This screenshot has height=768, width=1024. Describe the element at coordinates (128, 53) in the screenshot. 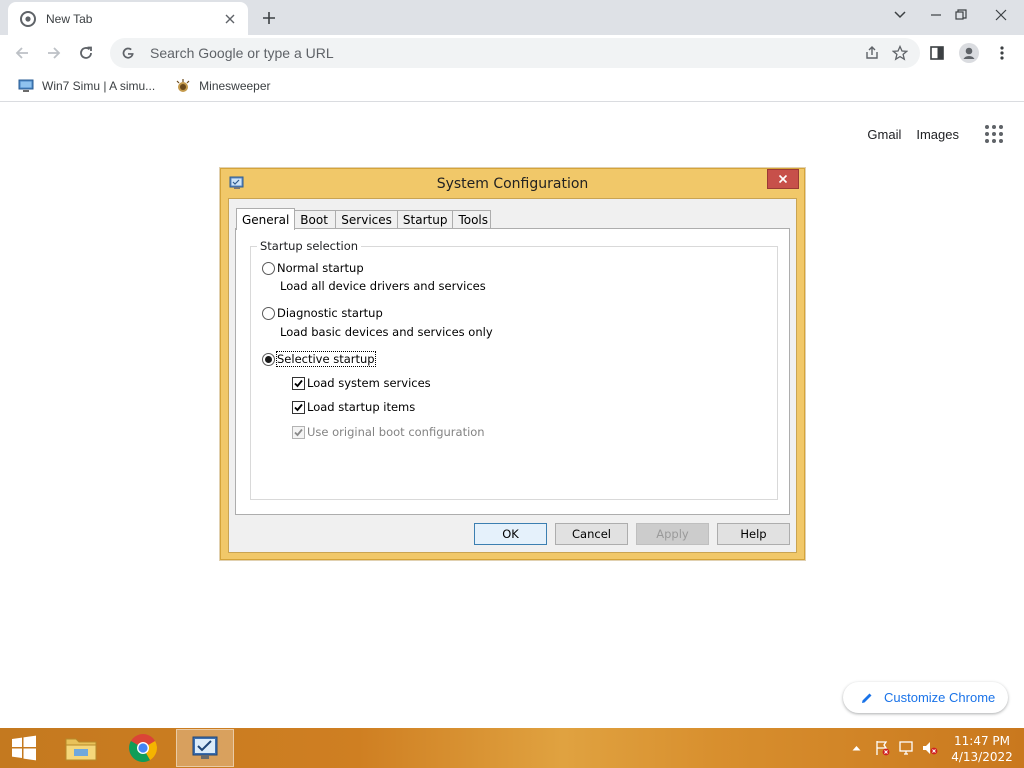

I see `google-g-icon` at that location.